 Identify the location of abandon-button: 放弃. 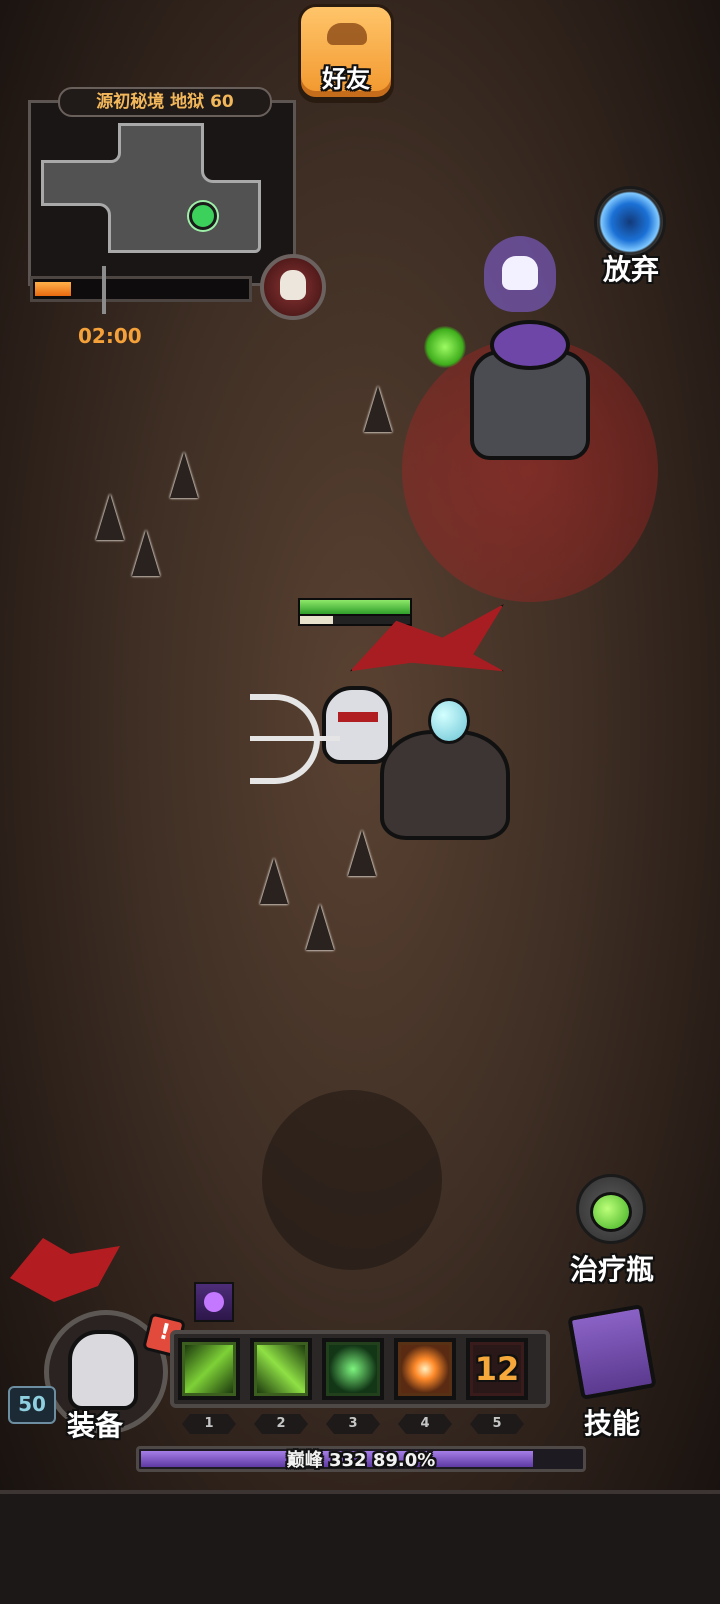
(631, 235).